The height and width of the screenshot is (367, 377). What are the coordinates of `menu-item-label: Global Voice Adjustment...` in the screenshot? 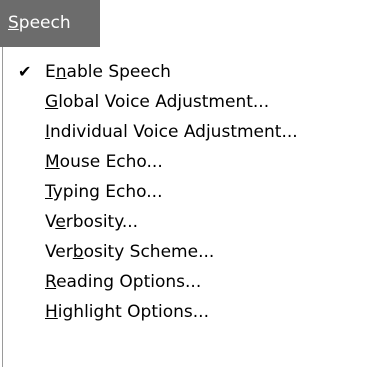 It's located at (157, 102).